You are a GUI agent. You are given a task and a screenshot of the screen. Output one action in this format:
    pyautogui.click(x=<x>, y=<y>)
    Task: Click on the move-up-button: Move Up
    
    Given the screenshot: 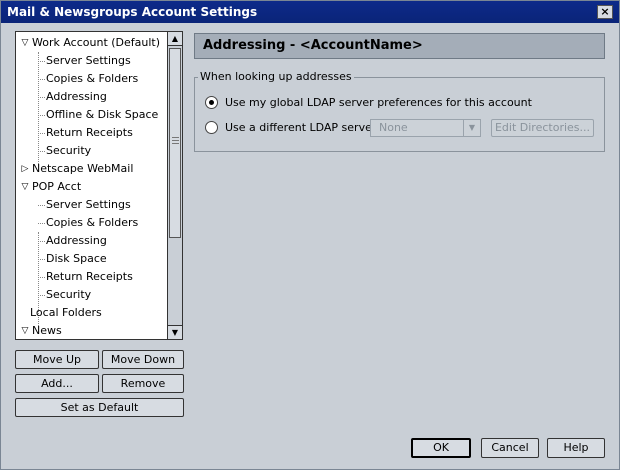 What is the action you would take?
    pyautogui.click(x=57, y=359)
    